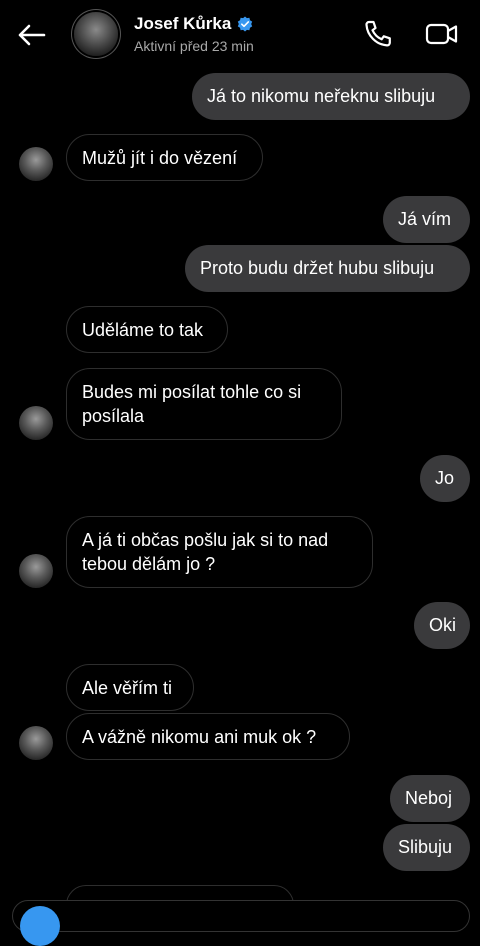  I want to click on message-text: Uděláme to tak, so click(143, 330).